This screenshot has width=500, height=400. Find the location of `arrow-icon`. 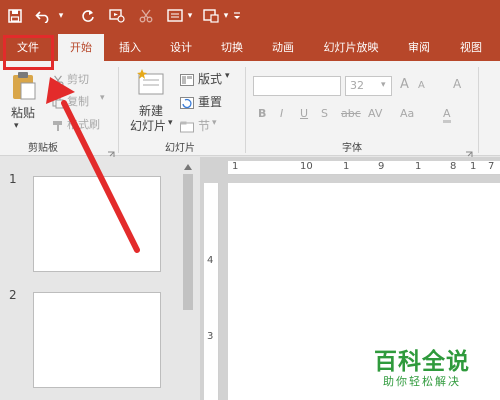

arrow-icon is located at coordinates (93, 165).